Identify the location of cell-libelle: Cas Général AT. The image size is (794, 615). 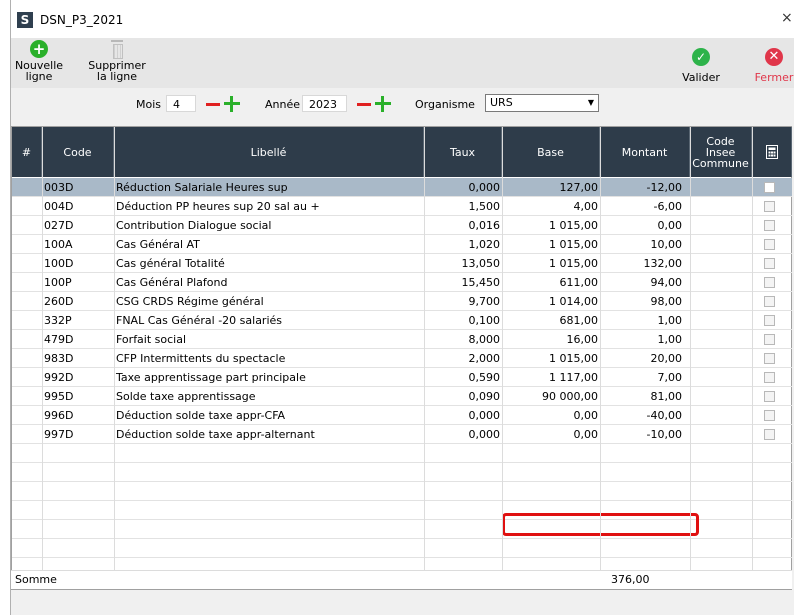
(269, 244).